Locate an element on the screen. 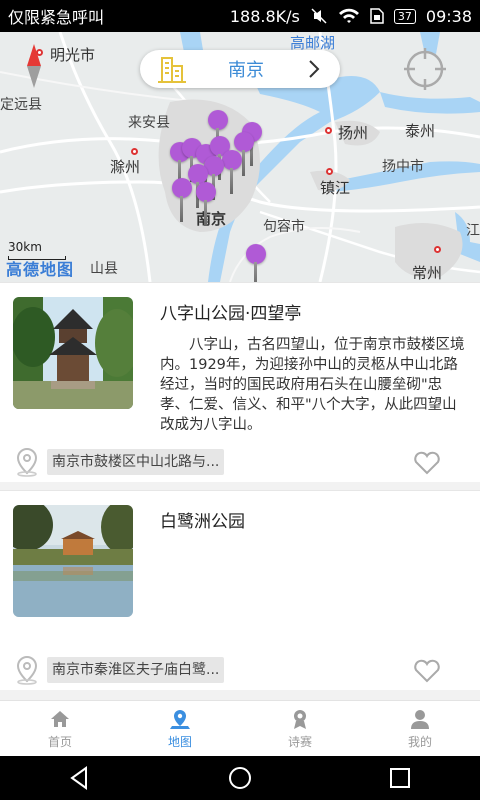 The height and width of the screenshot is (800, 480). map-label: 南京 is located at coordinates (211, 219).